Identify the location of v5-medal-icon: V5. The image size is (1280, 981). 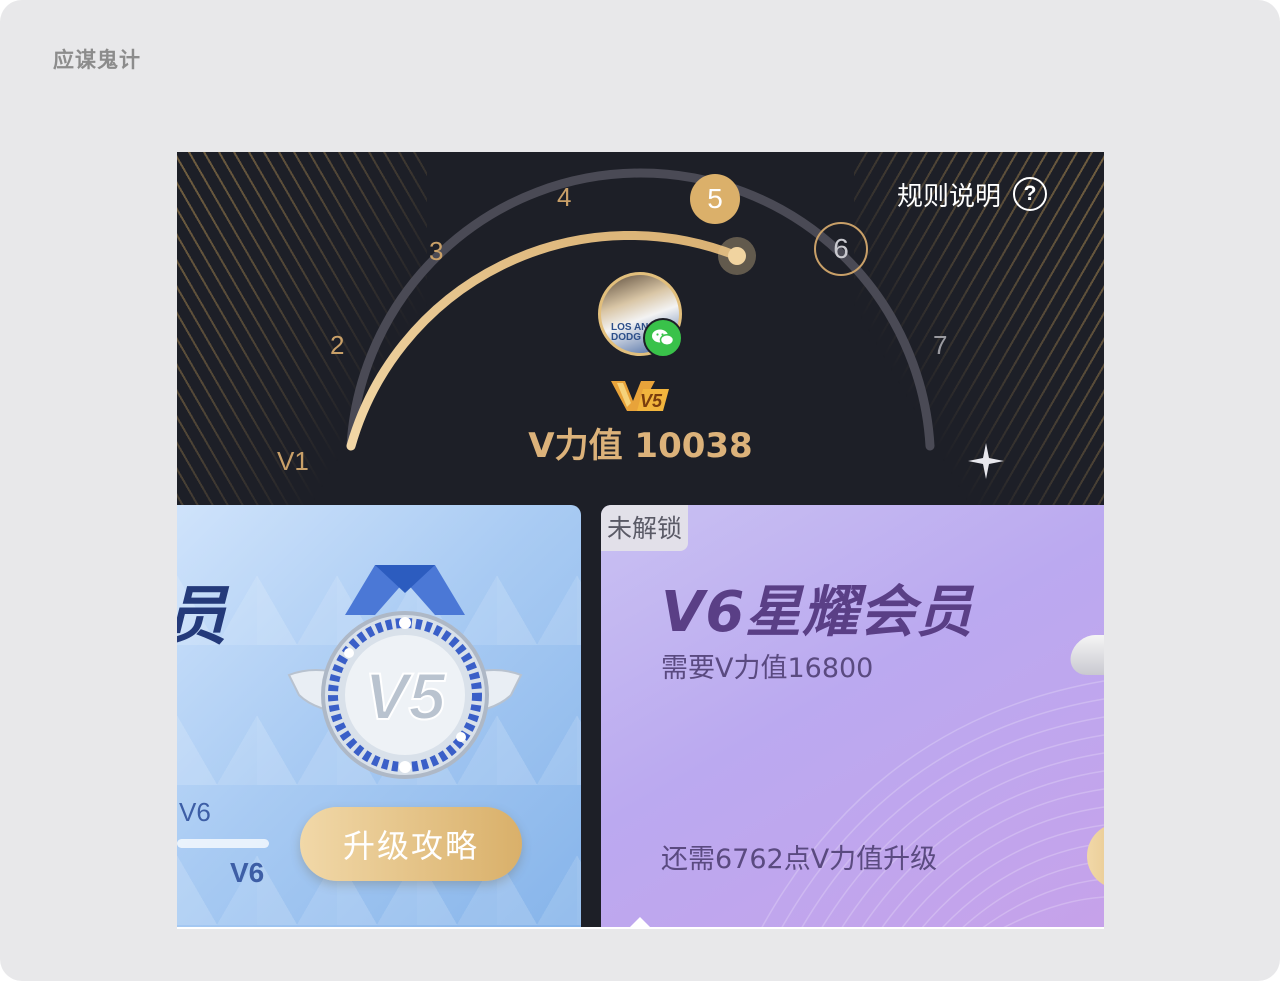
(405, 672).